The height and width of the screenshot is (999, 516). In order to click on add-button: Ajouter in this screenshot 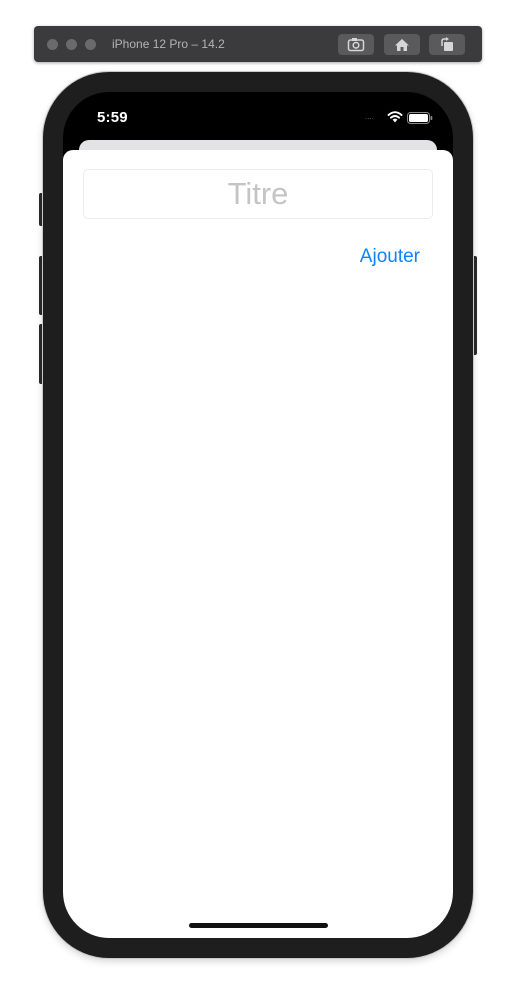, I will do `click(390, 257)`.